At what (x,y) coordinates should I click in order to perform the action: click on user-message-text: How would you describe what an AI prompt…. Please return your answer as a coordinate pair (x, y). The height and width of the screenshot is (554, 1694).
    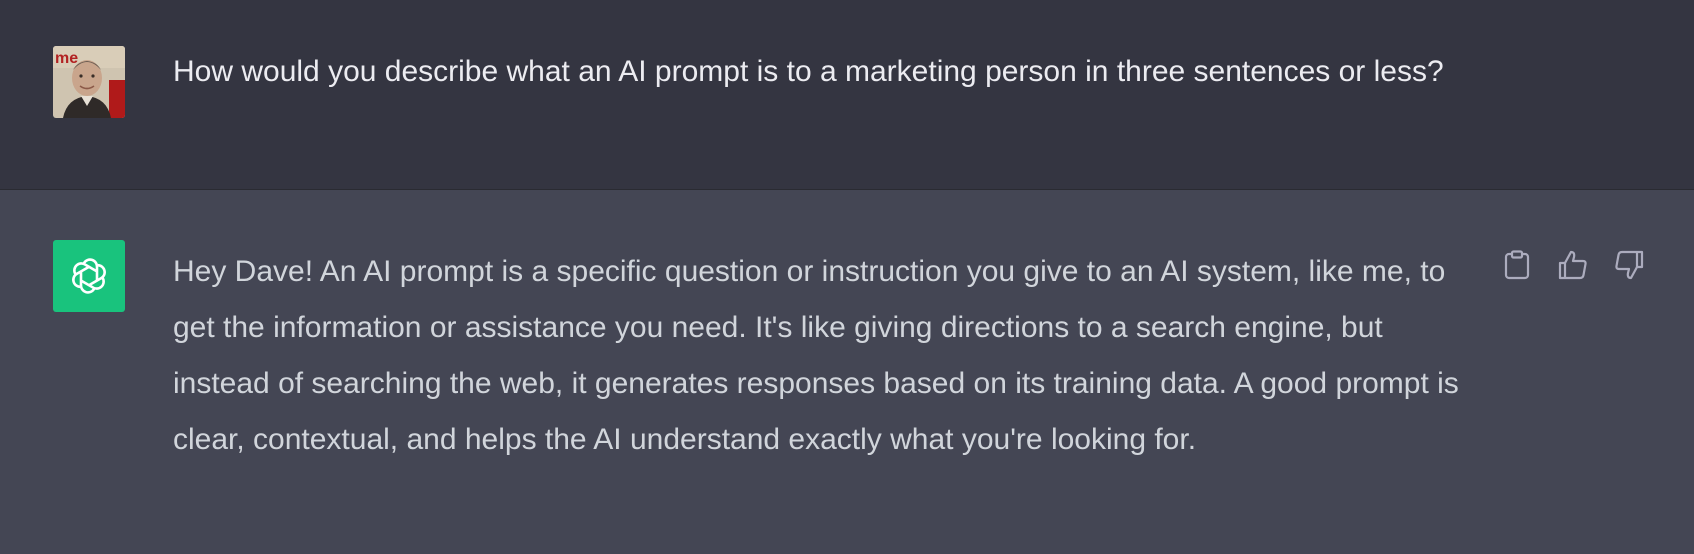
    Looking at the image, I should click on (808, 71).